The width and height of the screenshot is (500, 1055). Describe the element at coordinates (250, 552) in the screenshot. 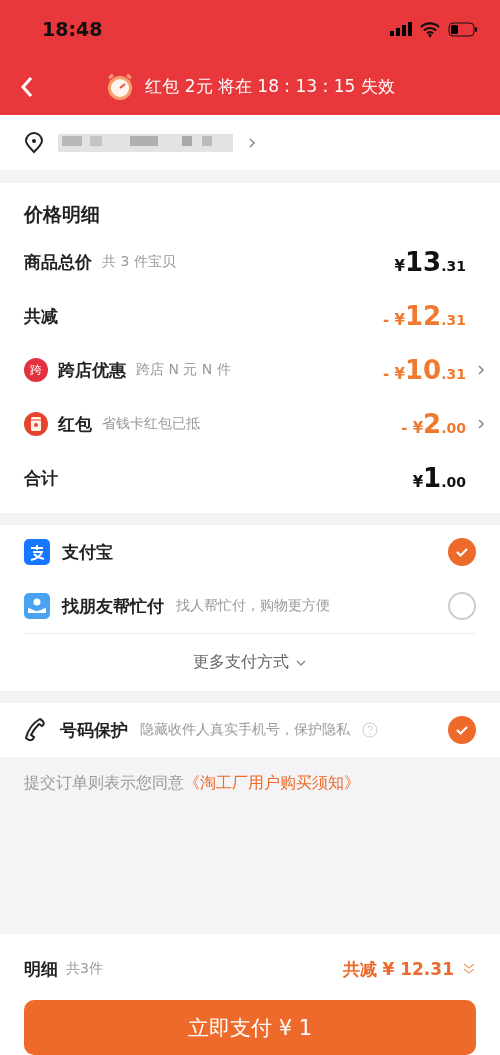

I see `payment-option: 支付宝` at that location.